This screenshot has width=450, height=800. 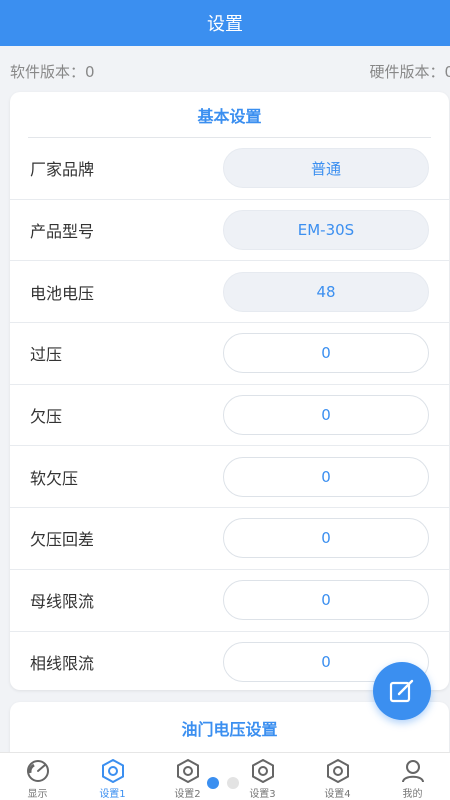 I want to click on settings-row-battery-voltage: 电池电压 48, so click(x=229, y=292).